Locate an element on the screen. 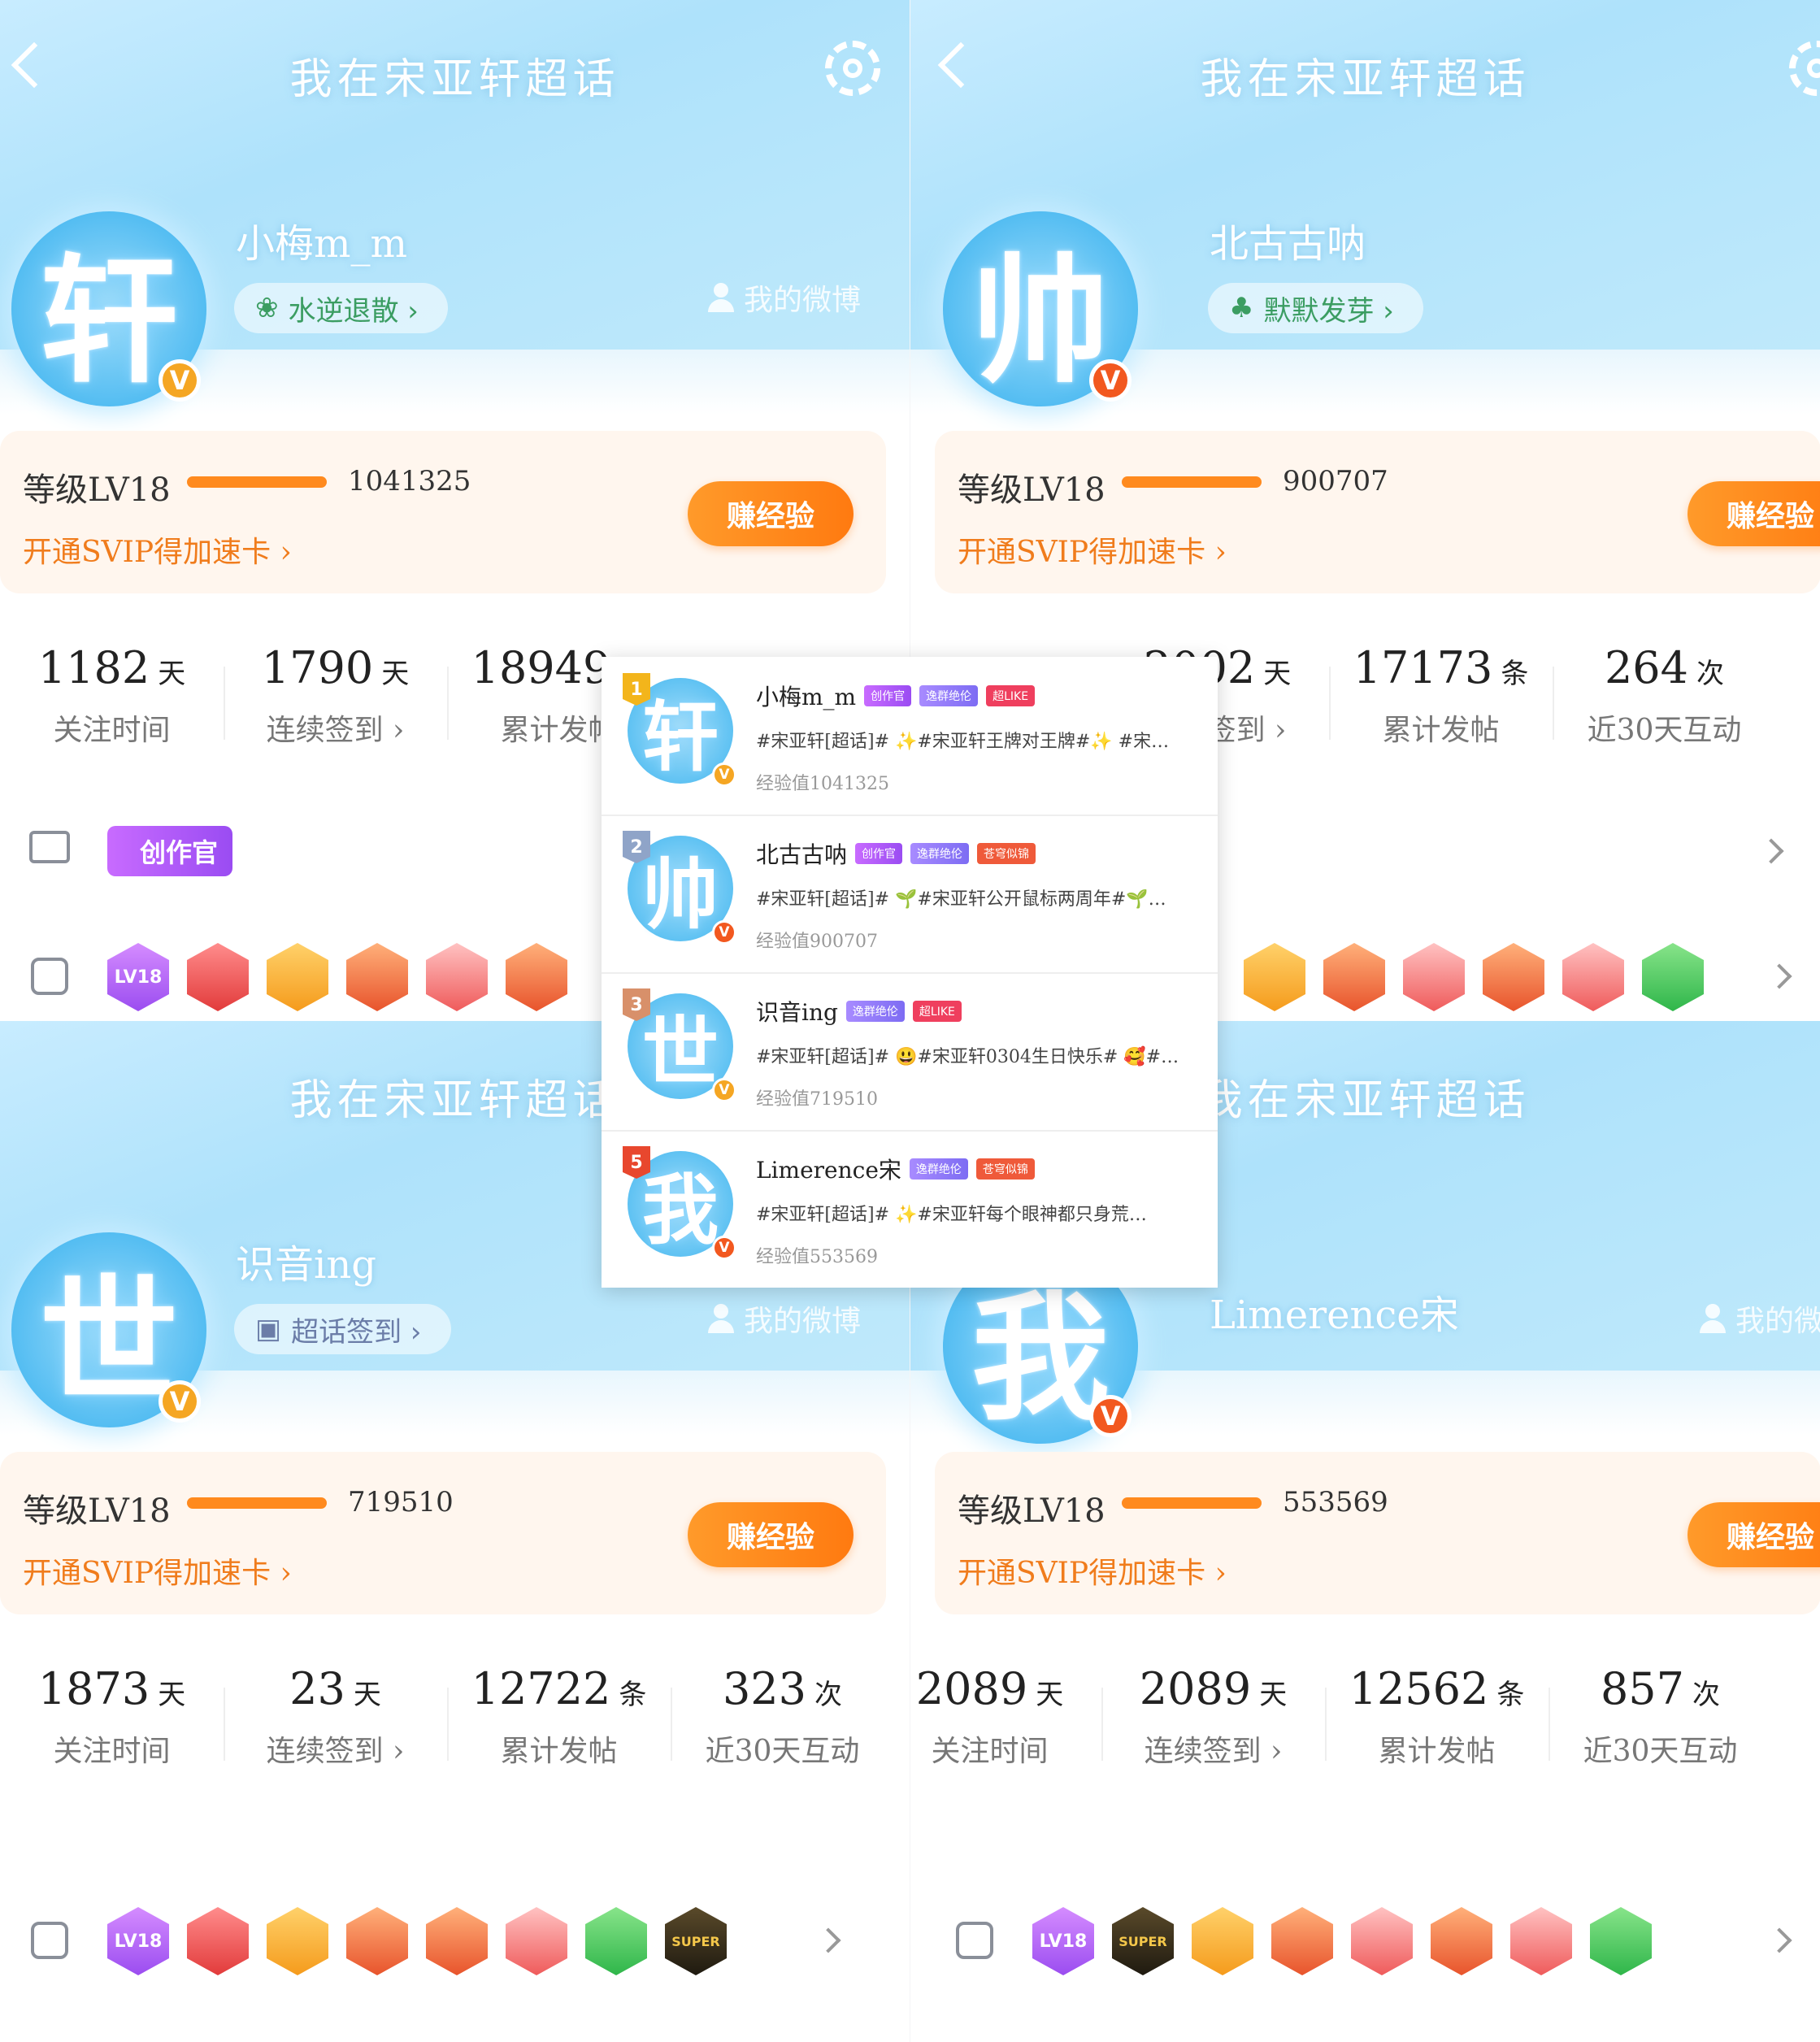  stat-unit: 次 is located at coordinates (1711, 674).